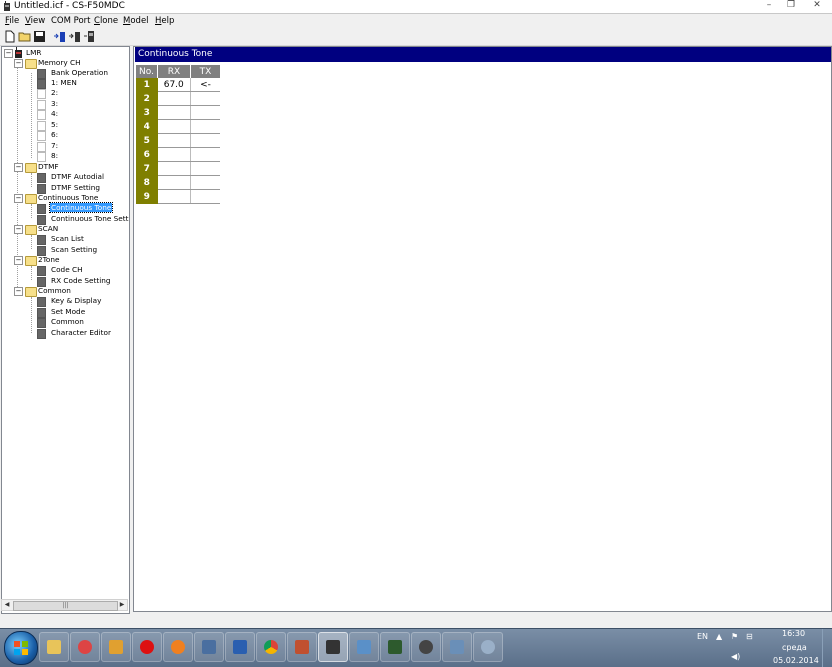  What do you see at coordinates (67, 239) in the screenshot?
I see `tree-node-scan-list: Scan List` at bounding box center [67, 239].